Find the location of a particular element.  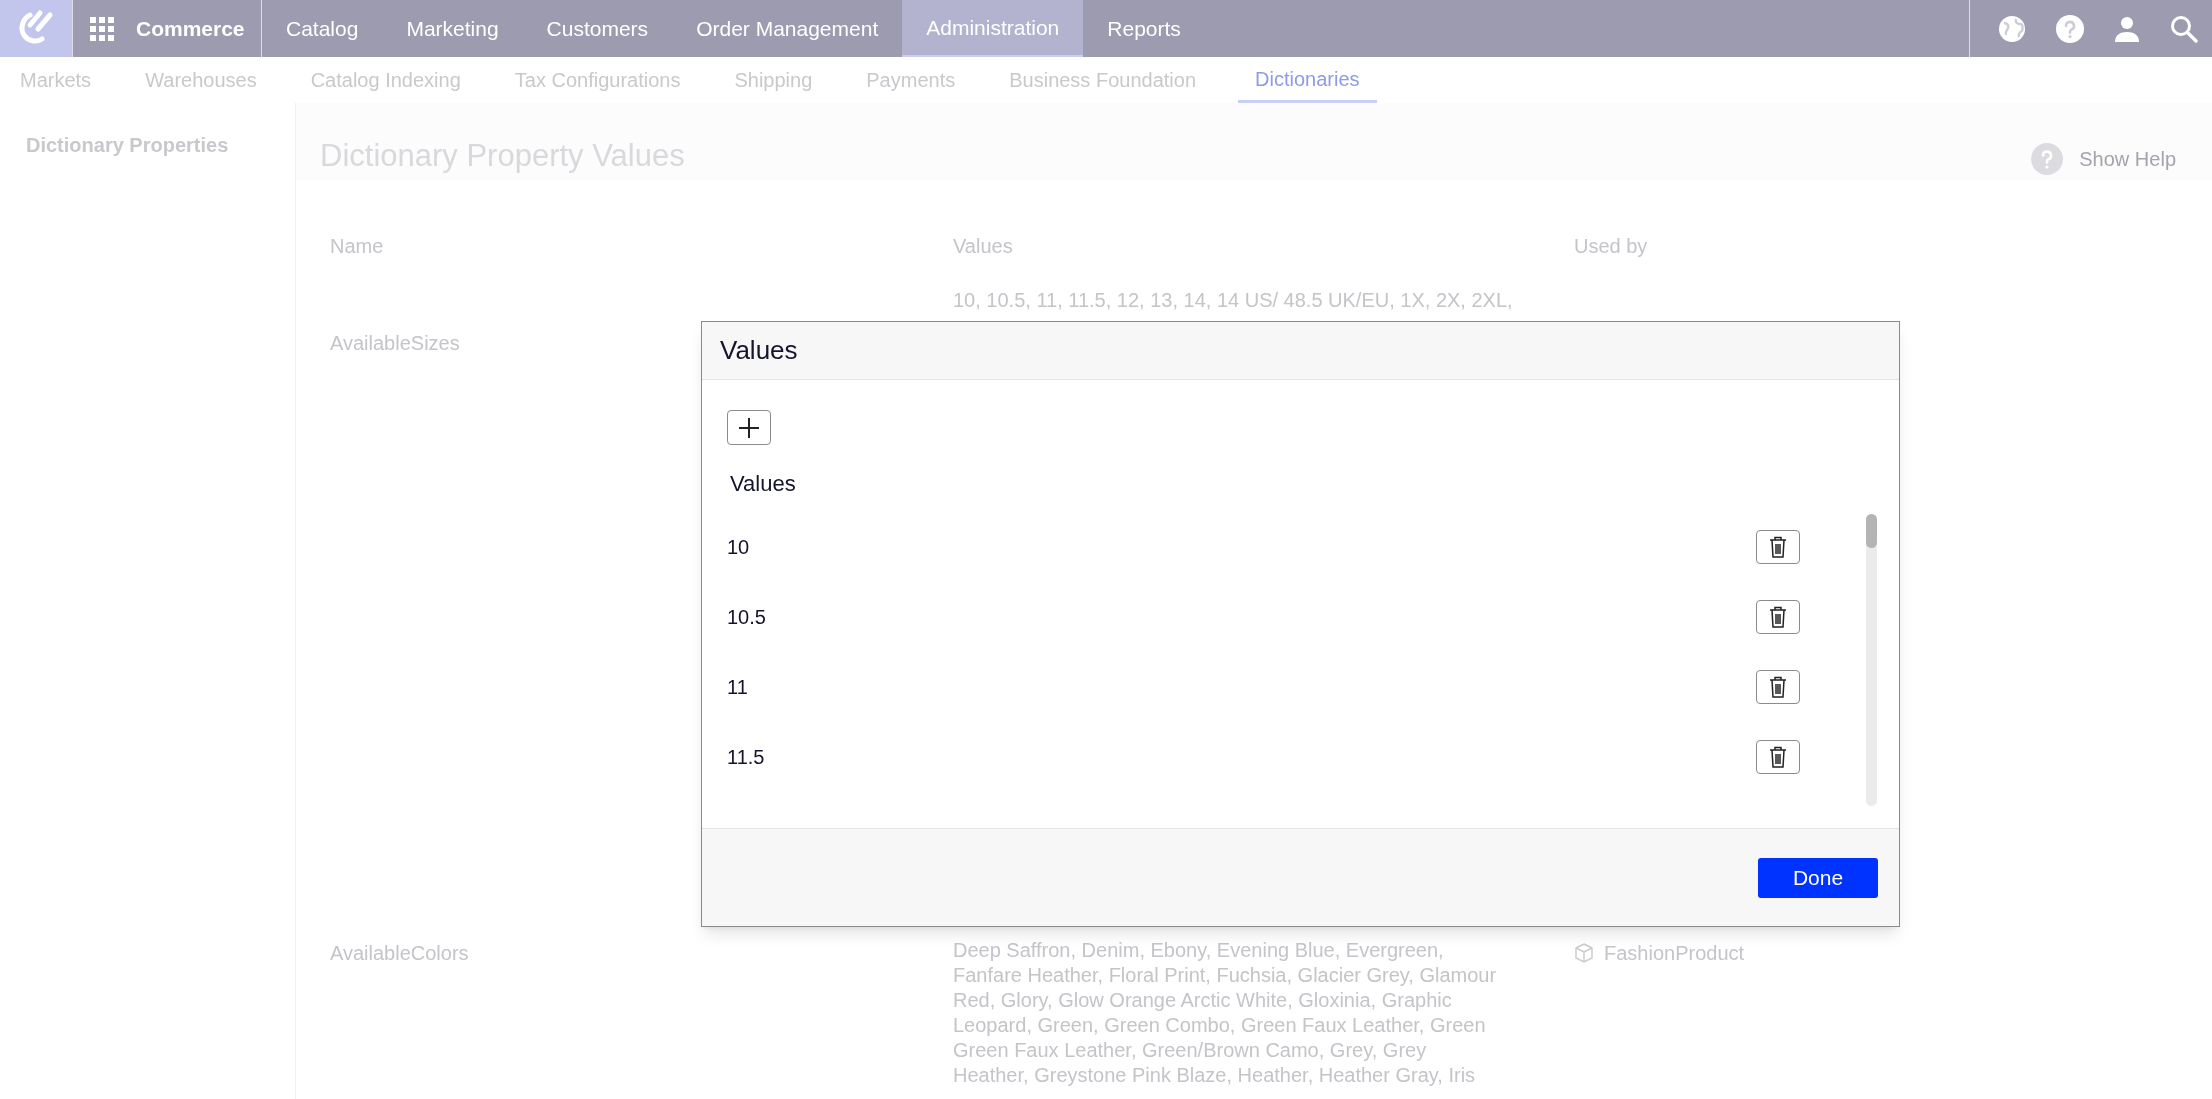

table-cell-text: Deep Saffron, Denim, Ebony, Evening Blue, Evergreen, Fanfare Heather, Floral Print, Fuchsia, Glacier Grey, Glamour Red, Glory, Glow Orange Arctic White, Gloxinia, Graphic Leopard, Green, Green Combo, Green Faux Leather, Green Green Faux Leather, Green/Brown Camo, Grey, Grey Heather, Greystone Pink Blaze, Heather, Heather Gray, Iris is located at coordinates (1225, 1012).